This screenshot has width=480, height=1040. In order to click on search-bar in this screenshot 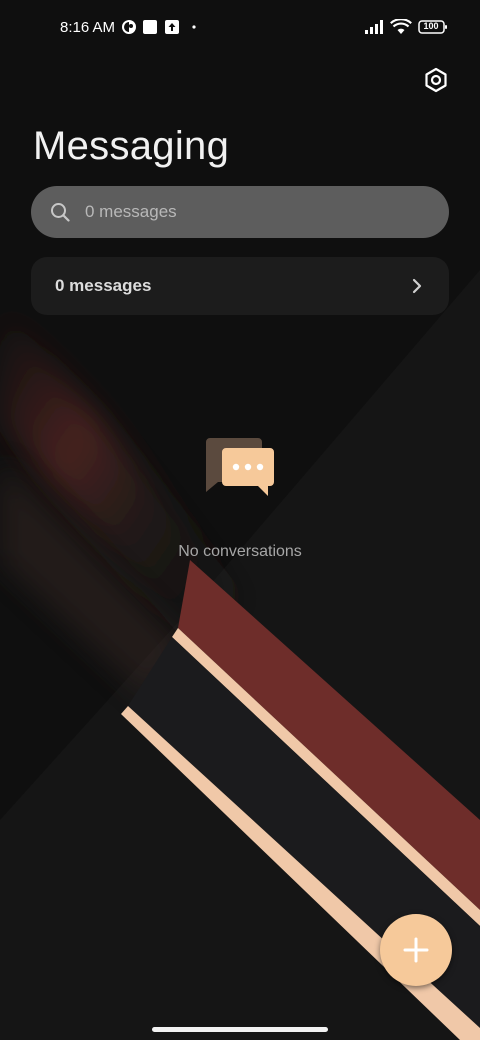, I will do `click(240, 212)`.